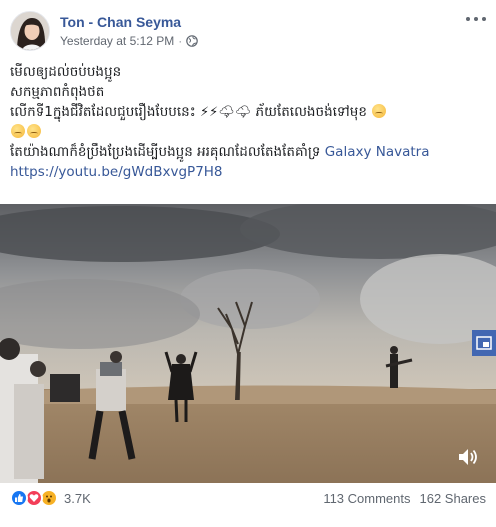  What do you see at coordinates (453, 498) in the screenshot?
I see `shares-count: 162 Shares` at bounding box center [453, 498].